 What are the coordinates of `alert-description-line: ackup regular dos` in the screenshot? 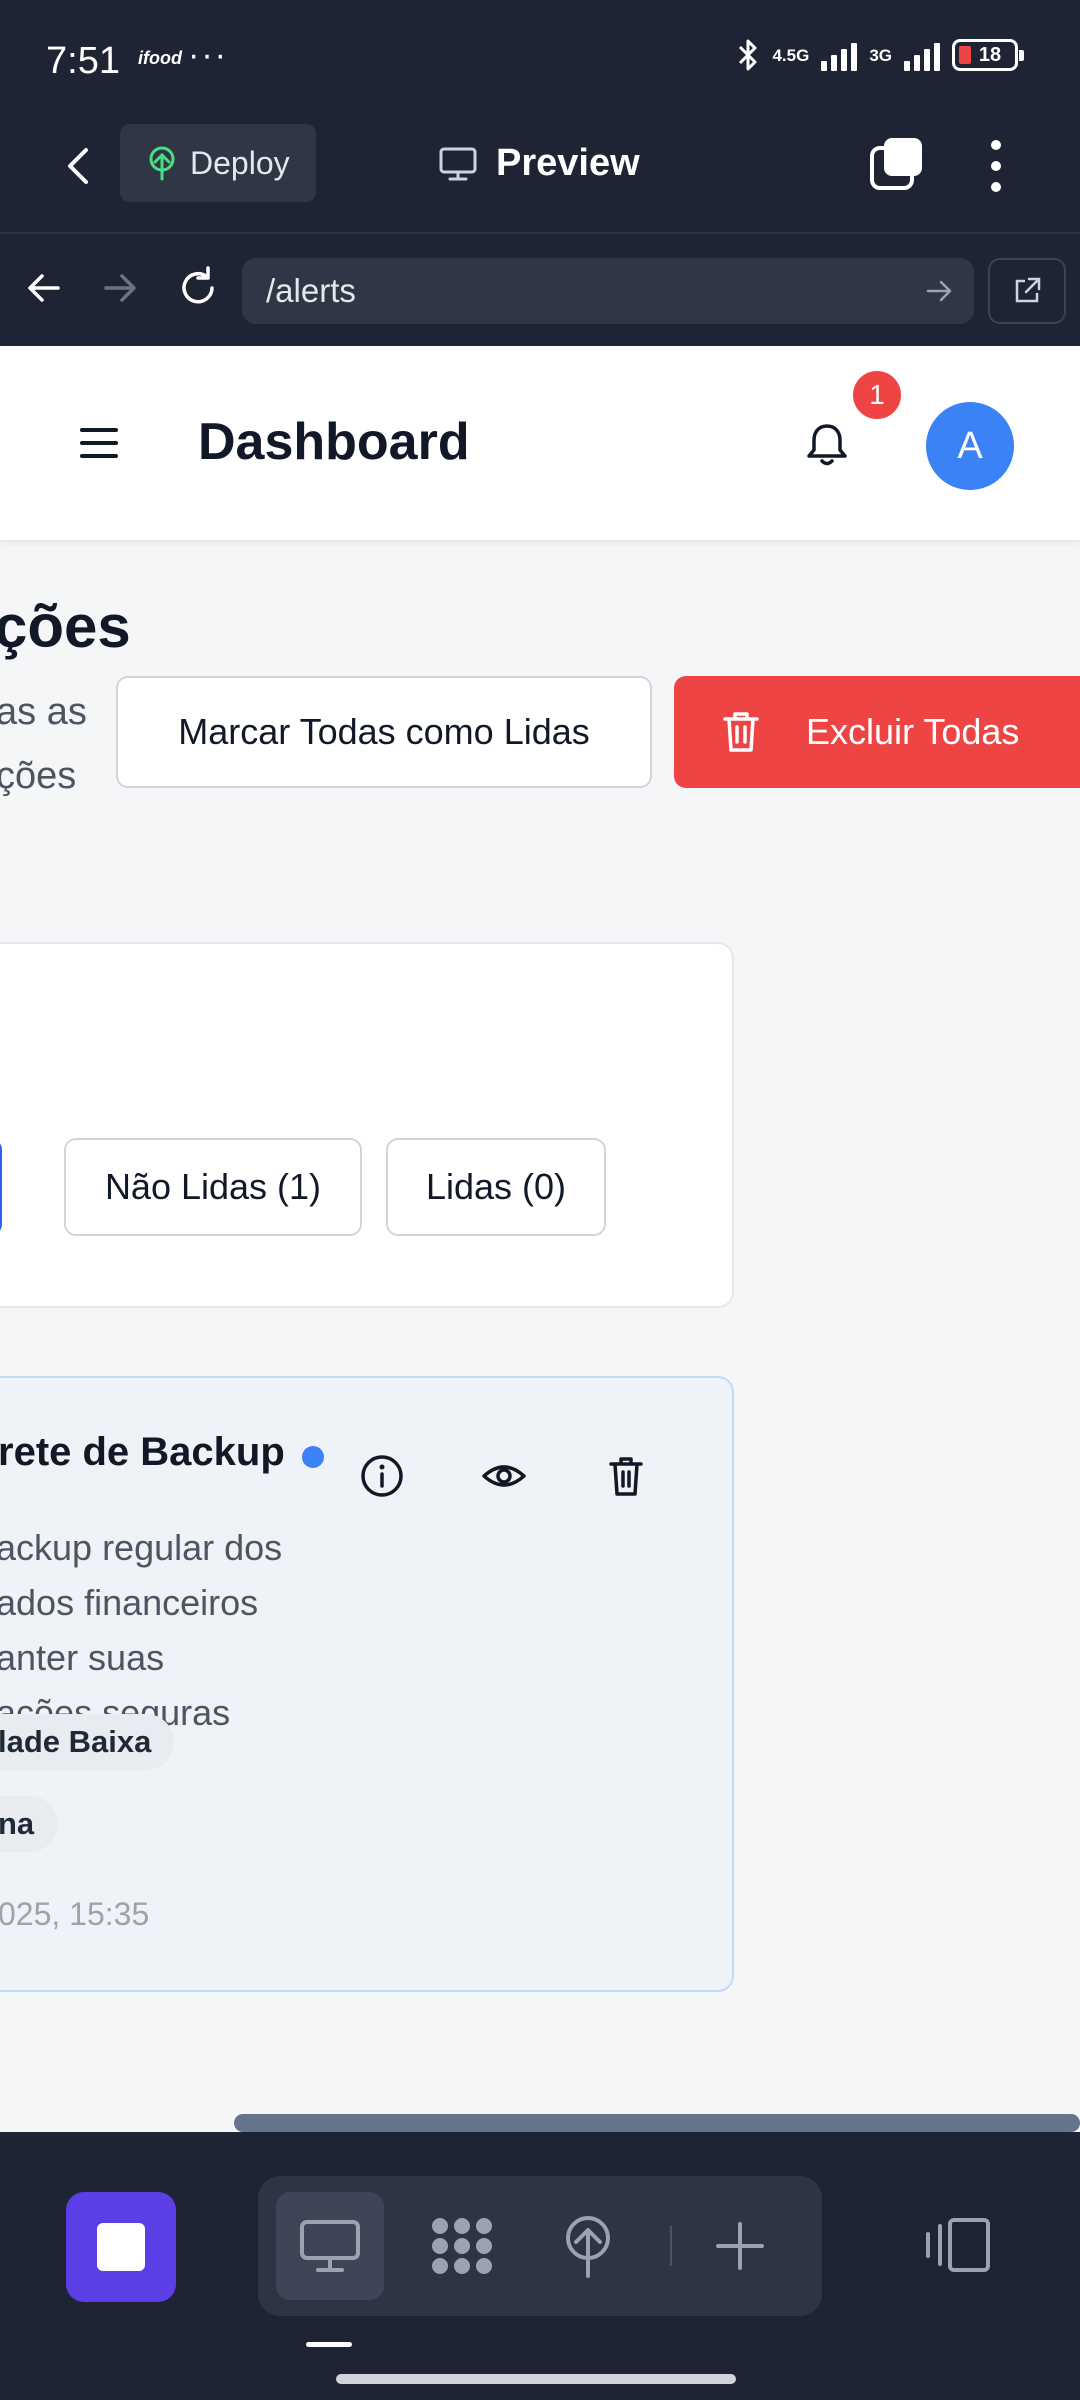 It's located at (141, 1547).